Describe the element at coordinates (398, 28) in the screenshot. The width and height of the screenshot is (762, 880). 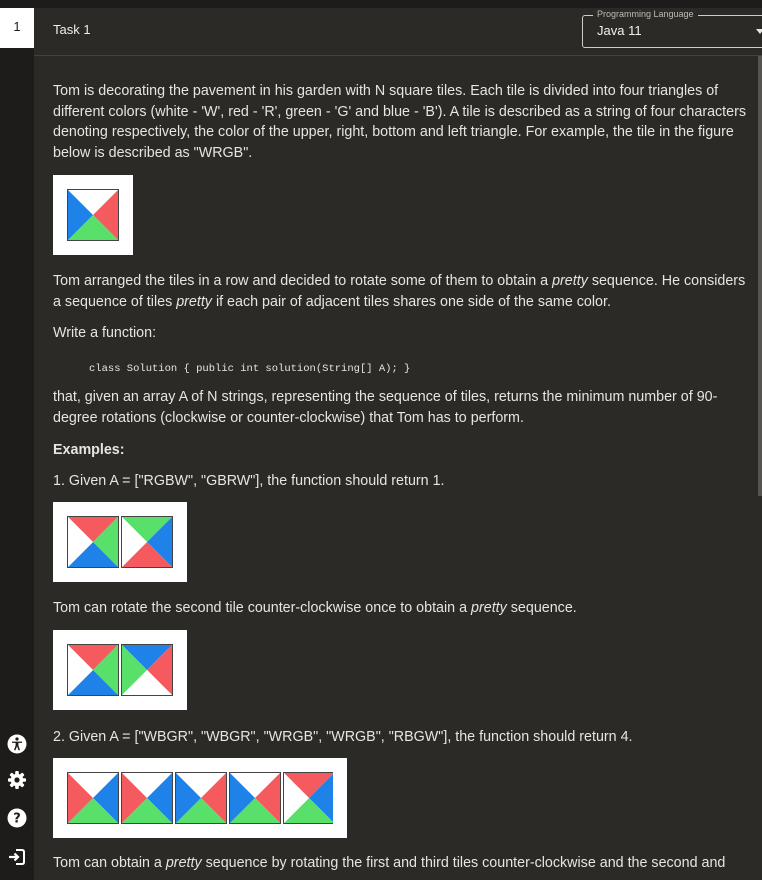
I see `task-header: Task 1 Programming Language Java 11` at that location.